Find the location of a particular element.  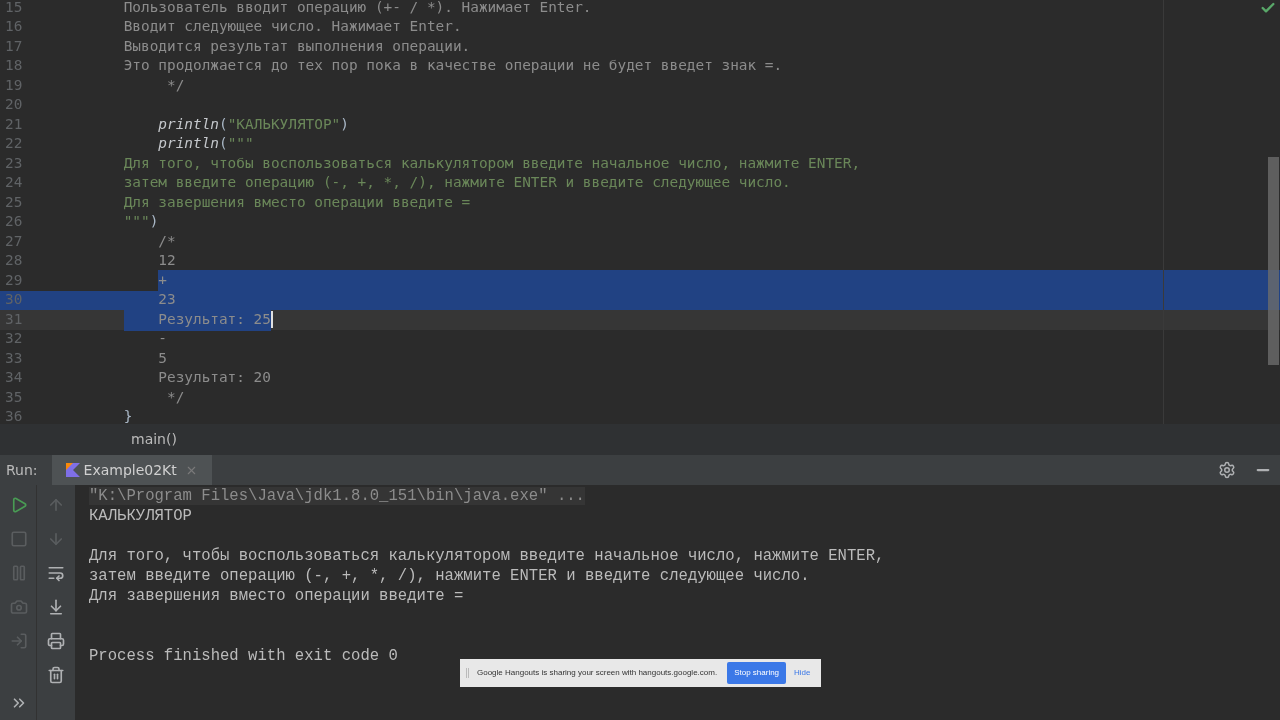

line-number: 36 is located at coordinates (14, 415).